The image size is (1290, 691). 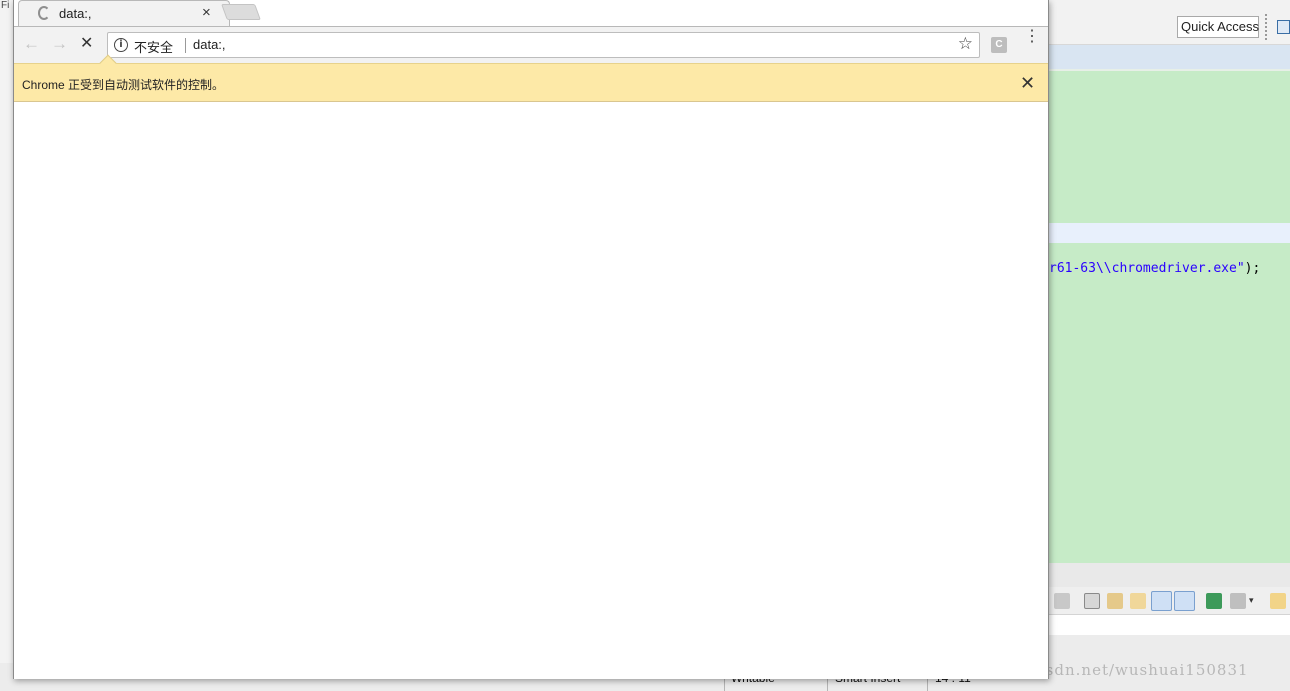 What do you see at coordinates (123, 85) in the screenshot?
I see `infobar-message: Chrome 正受到自动测试软件的控制。` at bounding box center [123, 85].